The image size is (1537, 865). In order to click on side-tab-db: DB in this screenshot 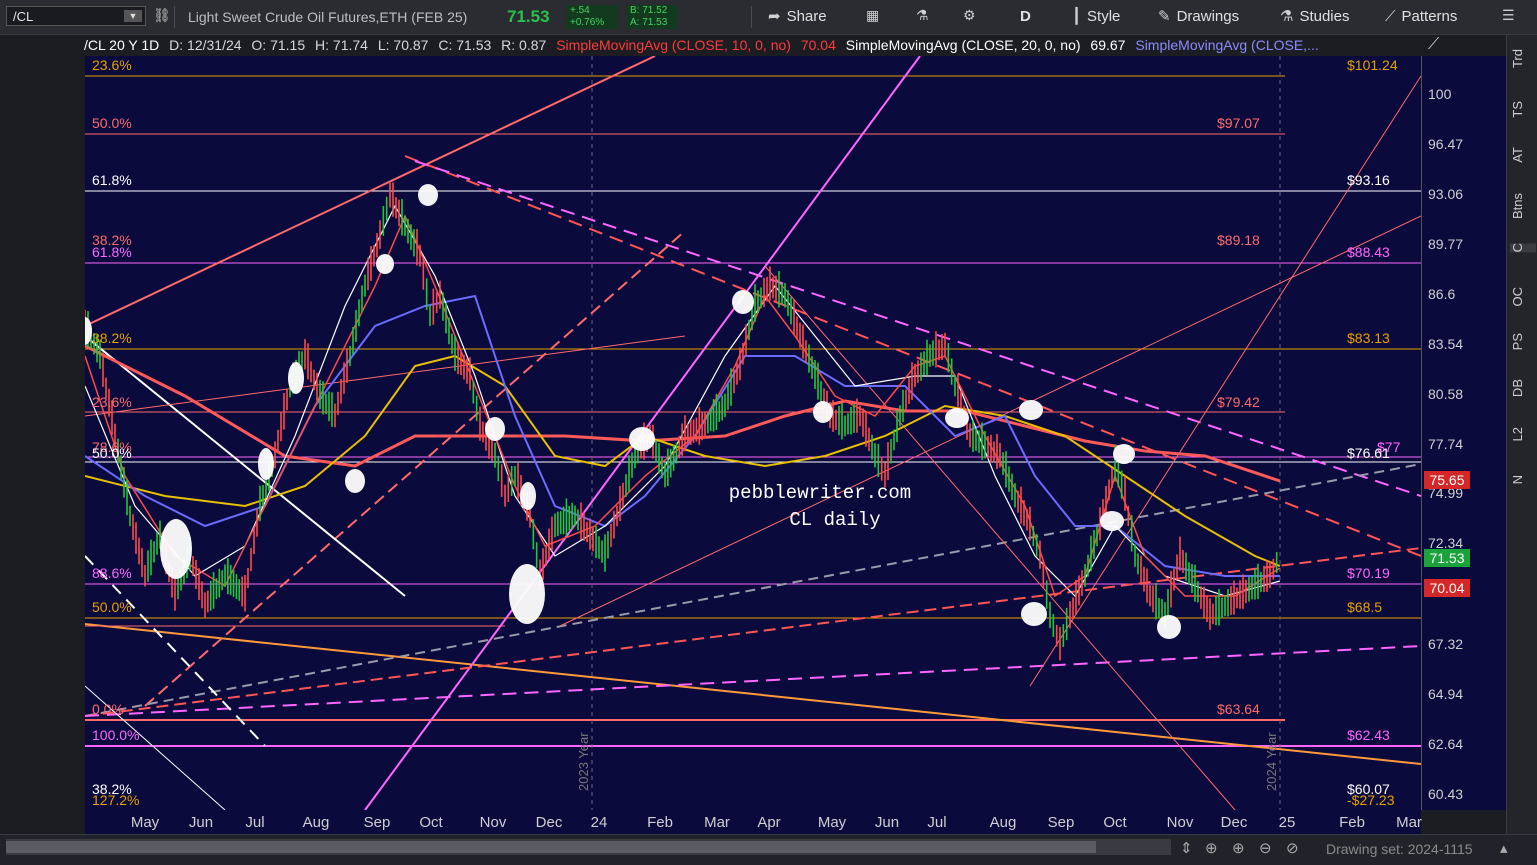, I will do `click(1523, 388)`.